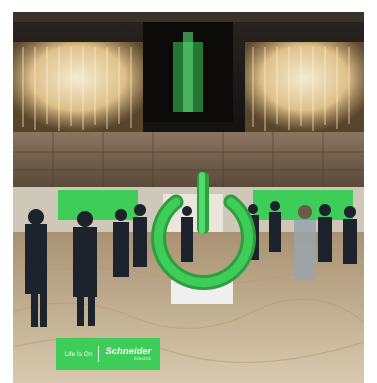  Describe the element at coordinates (304, 87) in the screenshot. I see `chandelier-right` at that location.